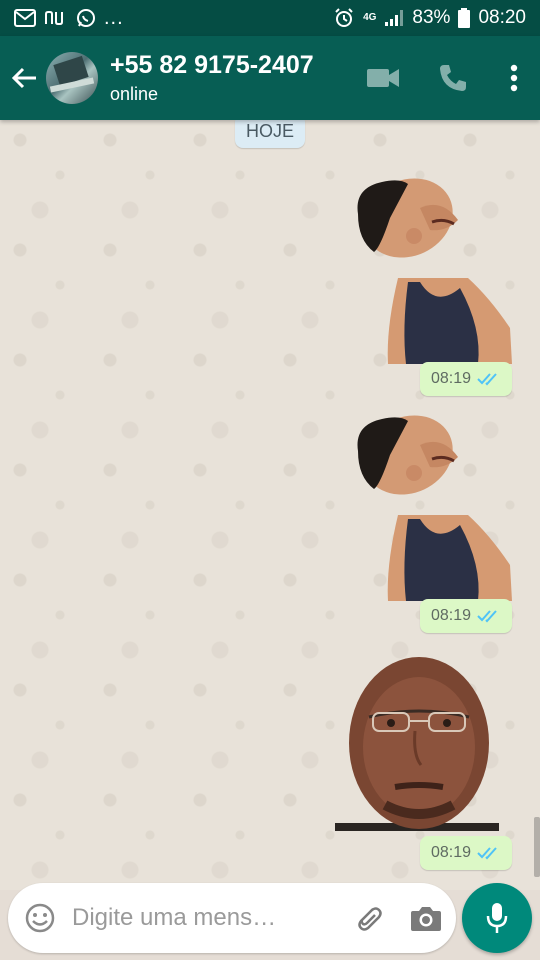 Image resolution: width=540 pixels, height=960 pixels. What do you see at coordinates (72, 78) in the screenshot?
I see `contact-avatar` at bounding box center [72, 78].